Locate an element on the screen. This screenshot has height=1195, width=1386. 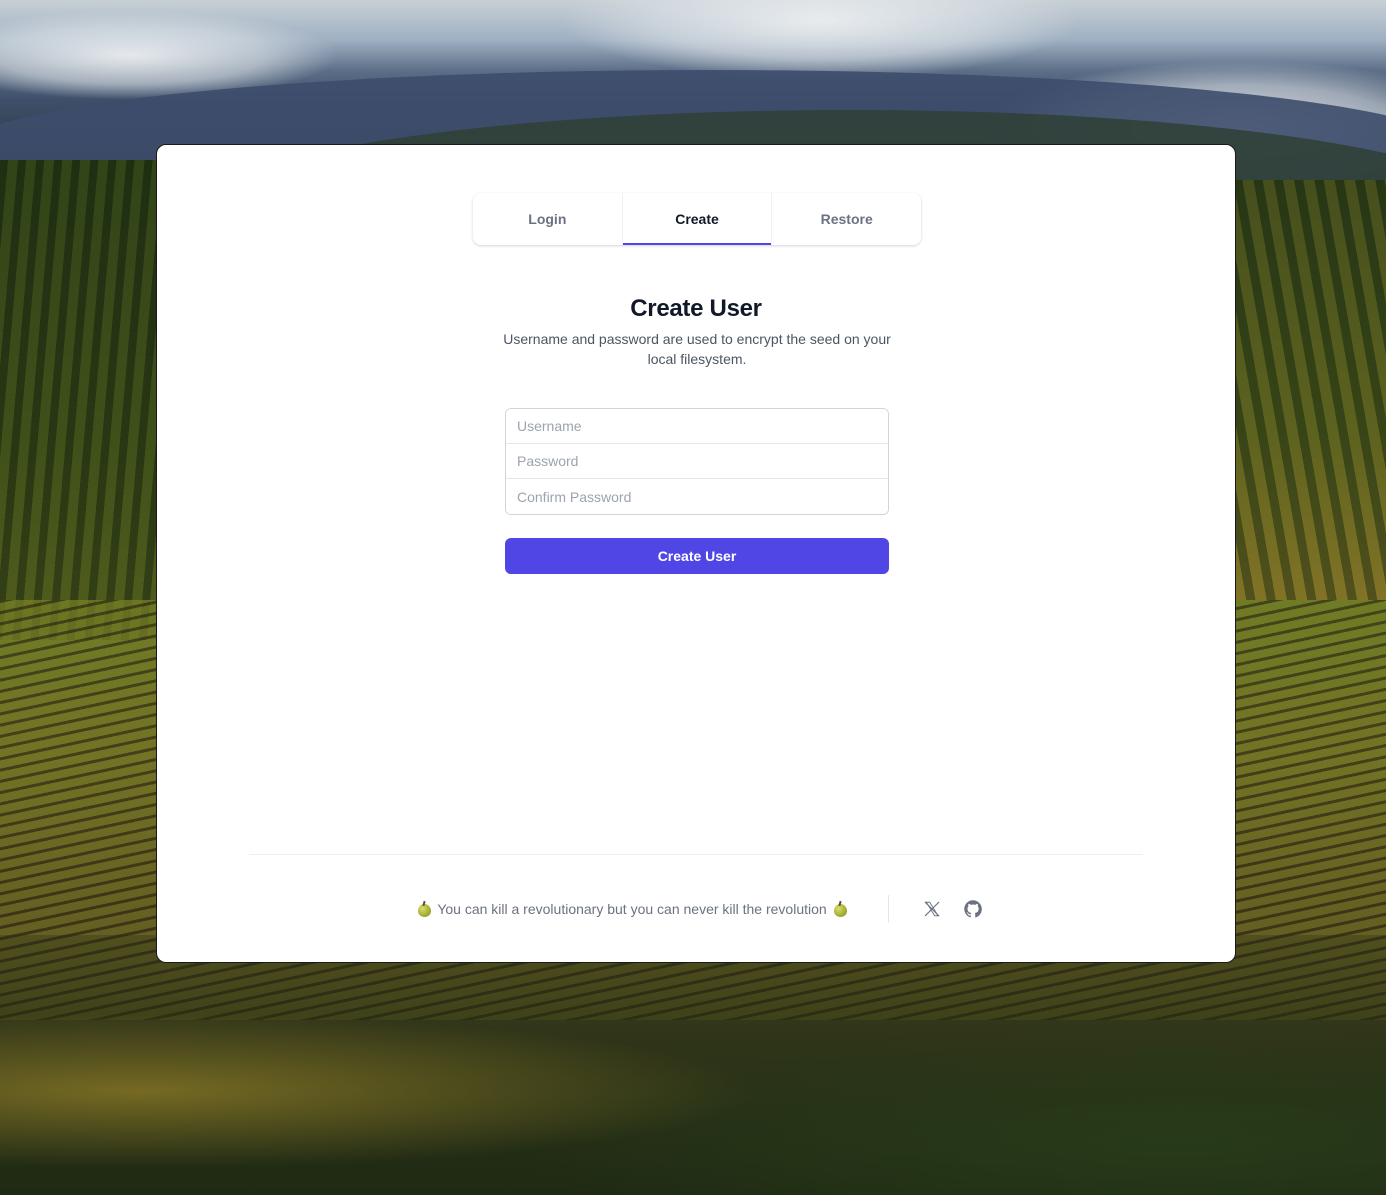
create-user-button: Create User is located at coordinates (697, 556).